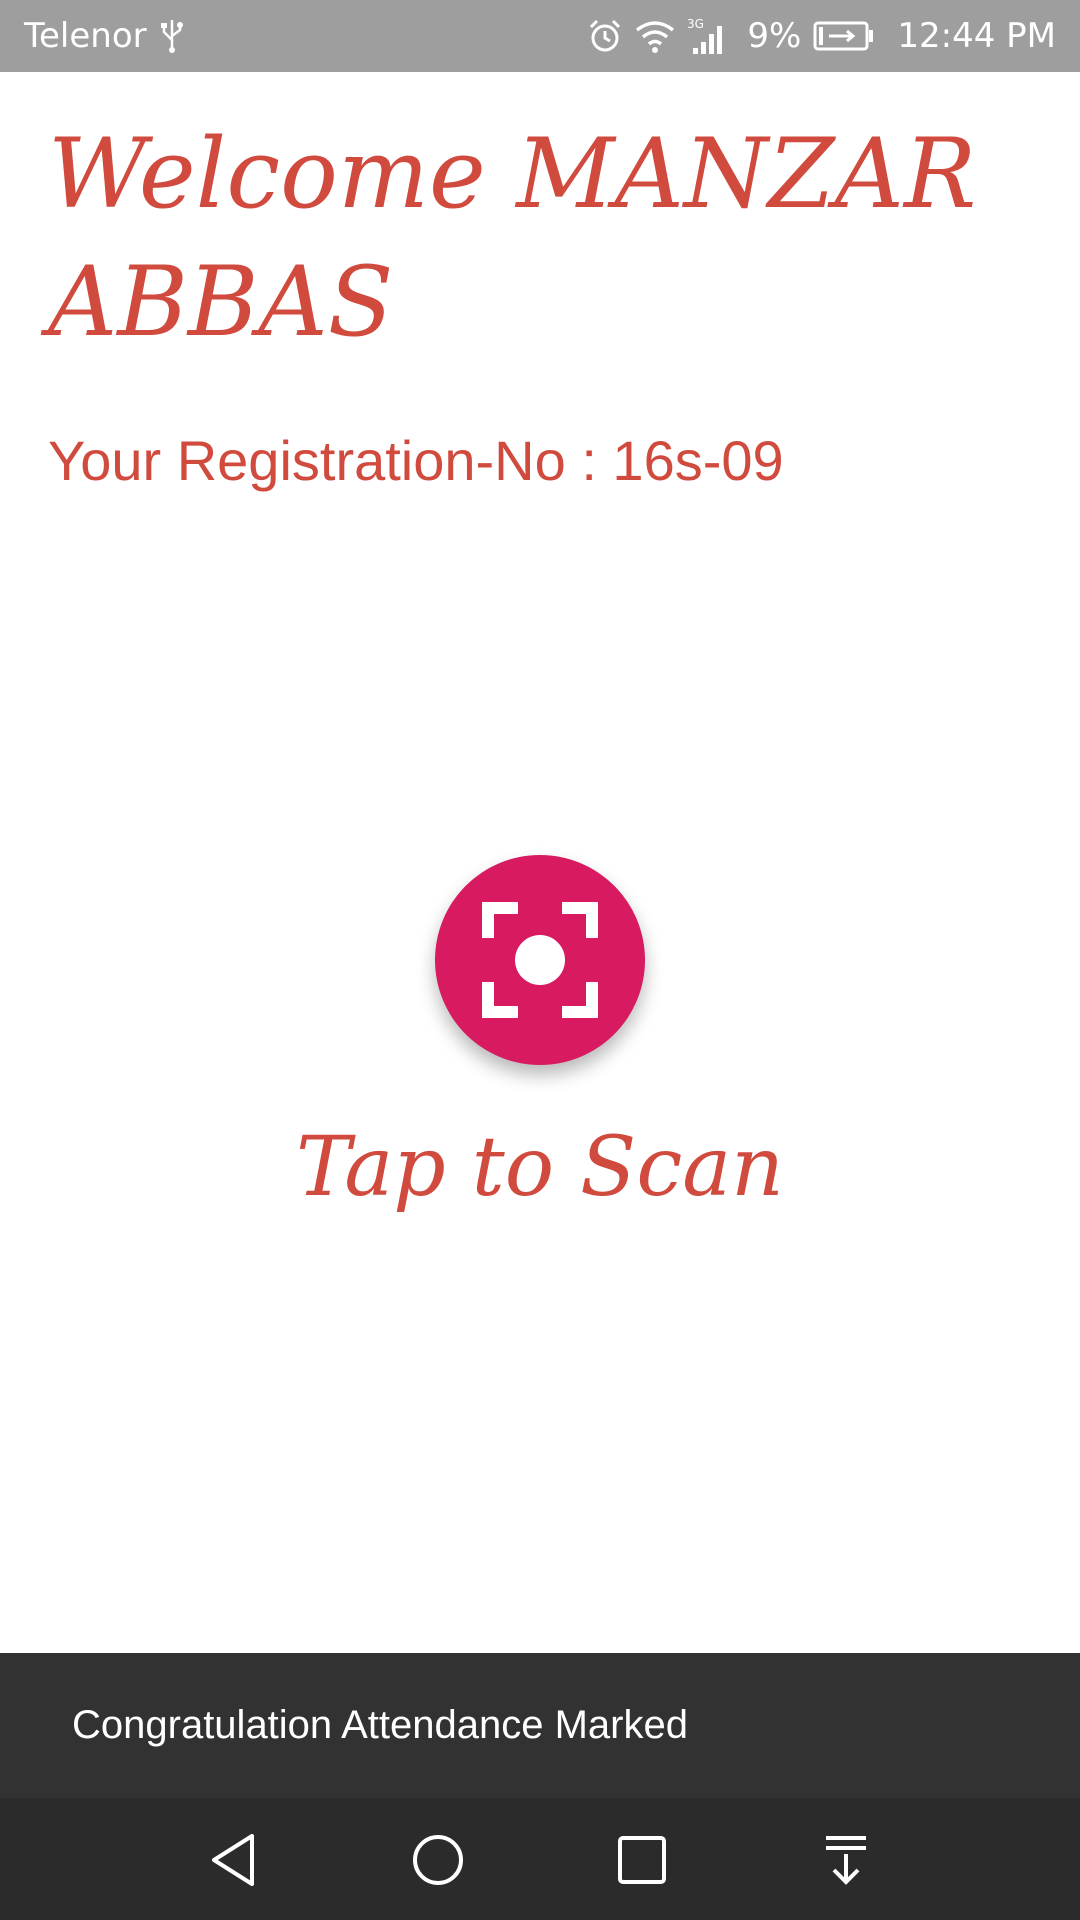 This screenshot has height=1920, width=1080. What do you see at coordinates (655, 36) in the screenshot?
I see `wifi-icon` at bounding box center [655, 36].